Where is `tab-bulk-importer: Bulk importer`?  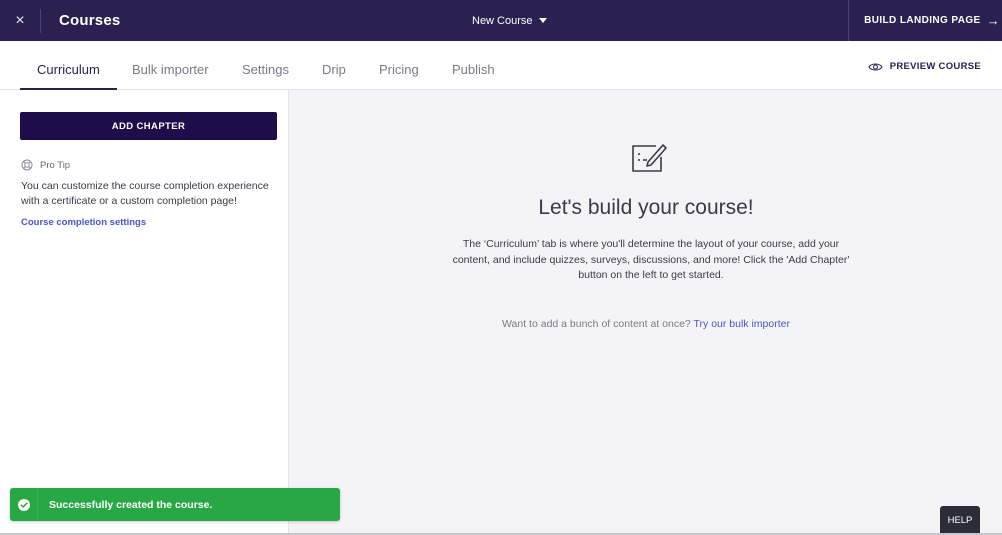
tab-bulk-importer: Bulk importer is located at coordinates (170, 65).